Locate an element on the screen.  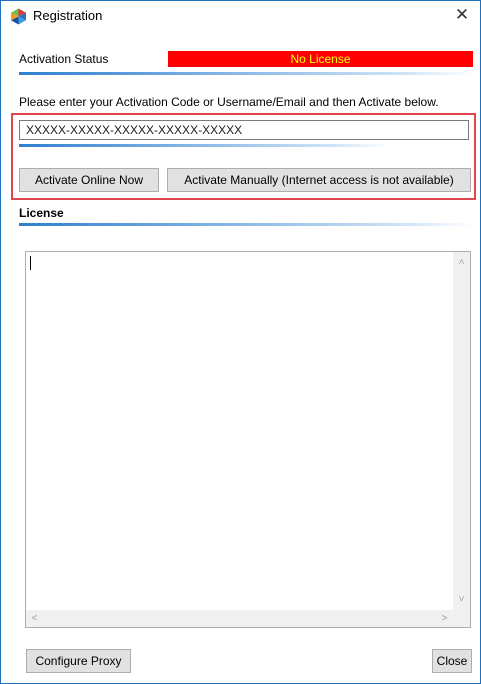
window-close-icon: ✕ is located at coordinates (462, 15).